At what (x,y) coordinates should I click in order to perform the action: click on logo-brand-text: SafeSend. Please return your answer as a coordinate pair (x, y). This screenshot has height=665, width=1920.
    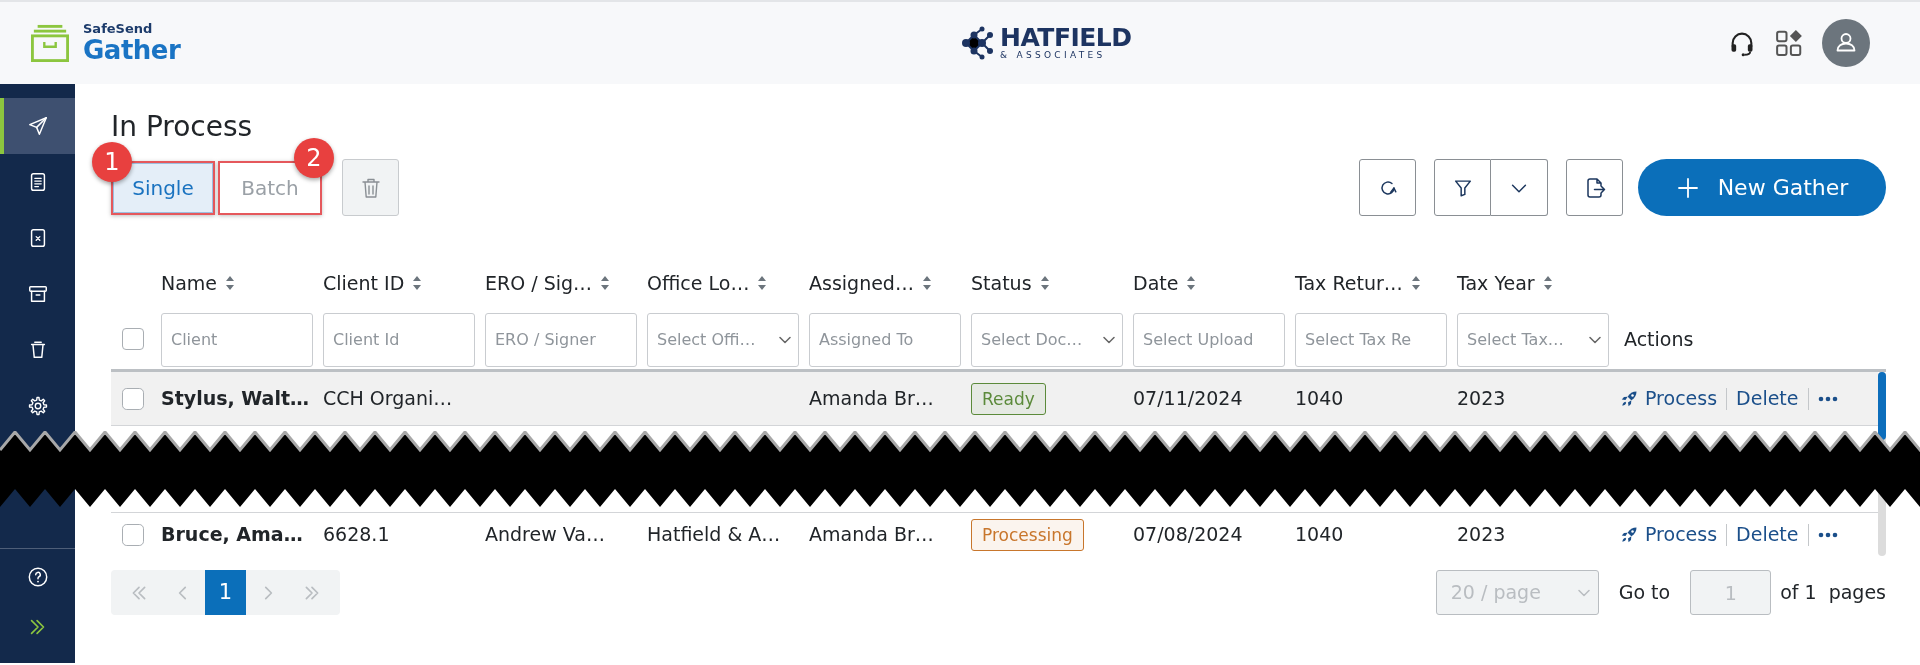
    Looking at the image, I should click on (118, 29).